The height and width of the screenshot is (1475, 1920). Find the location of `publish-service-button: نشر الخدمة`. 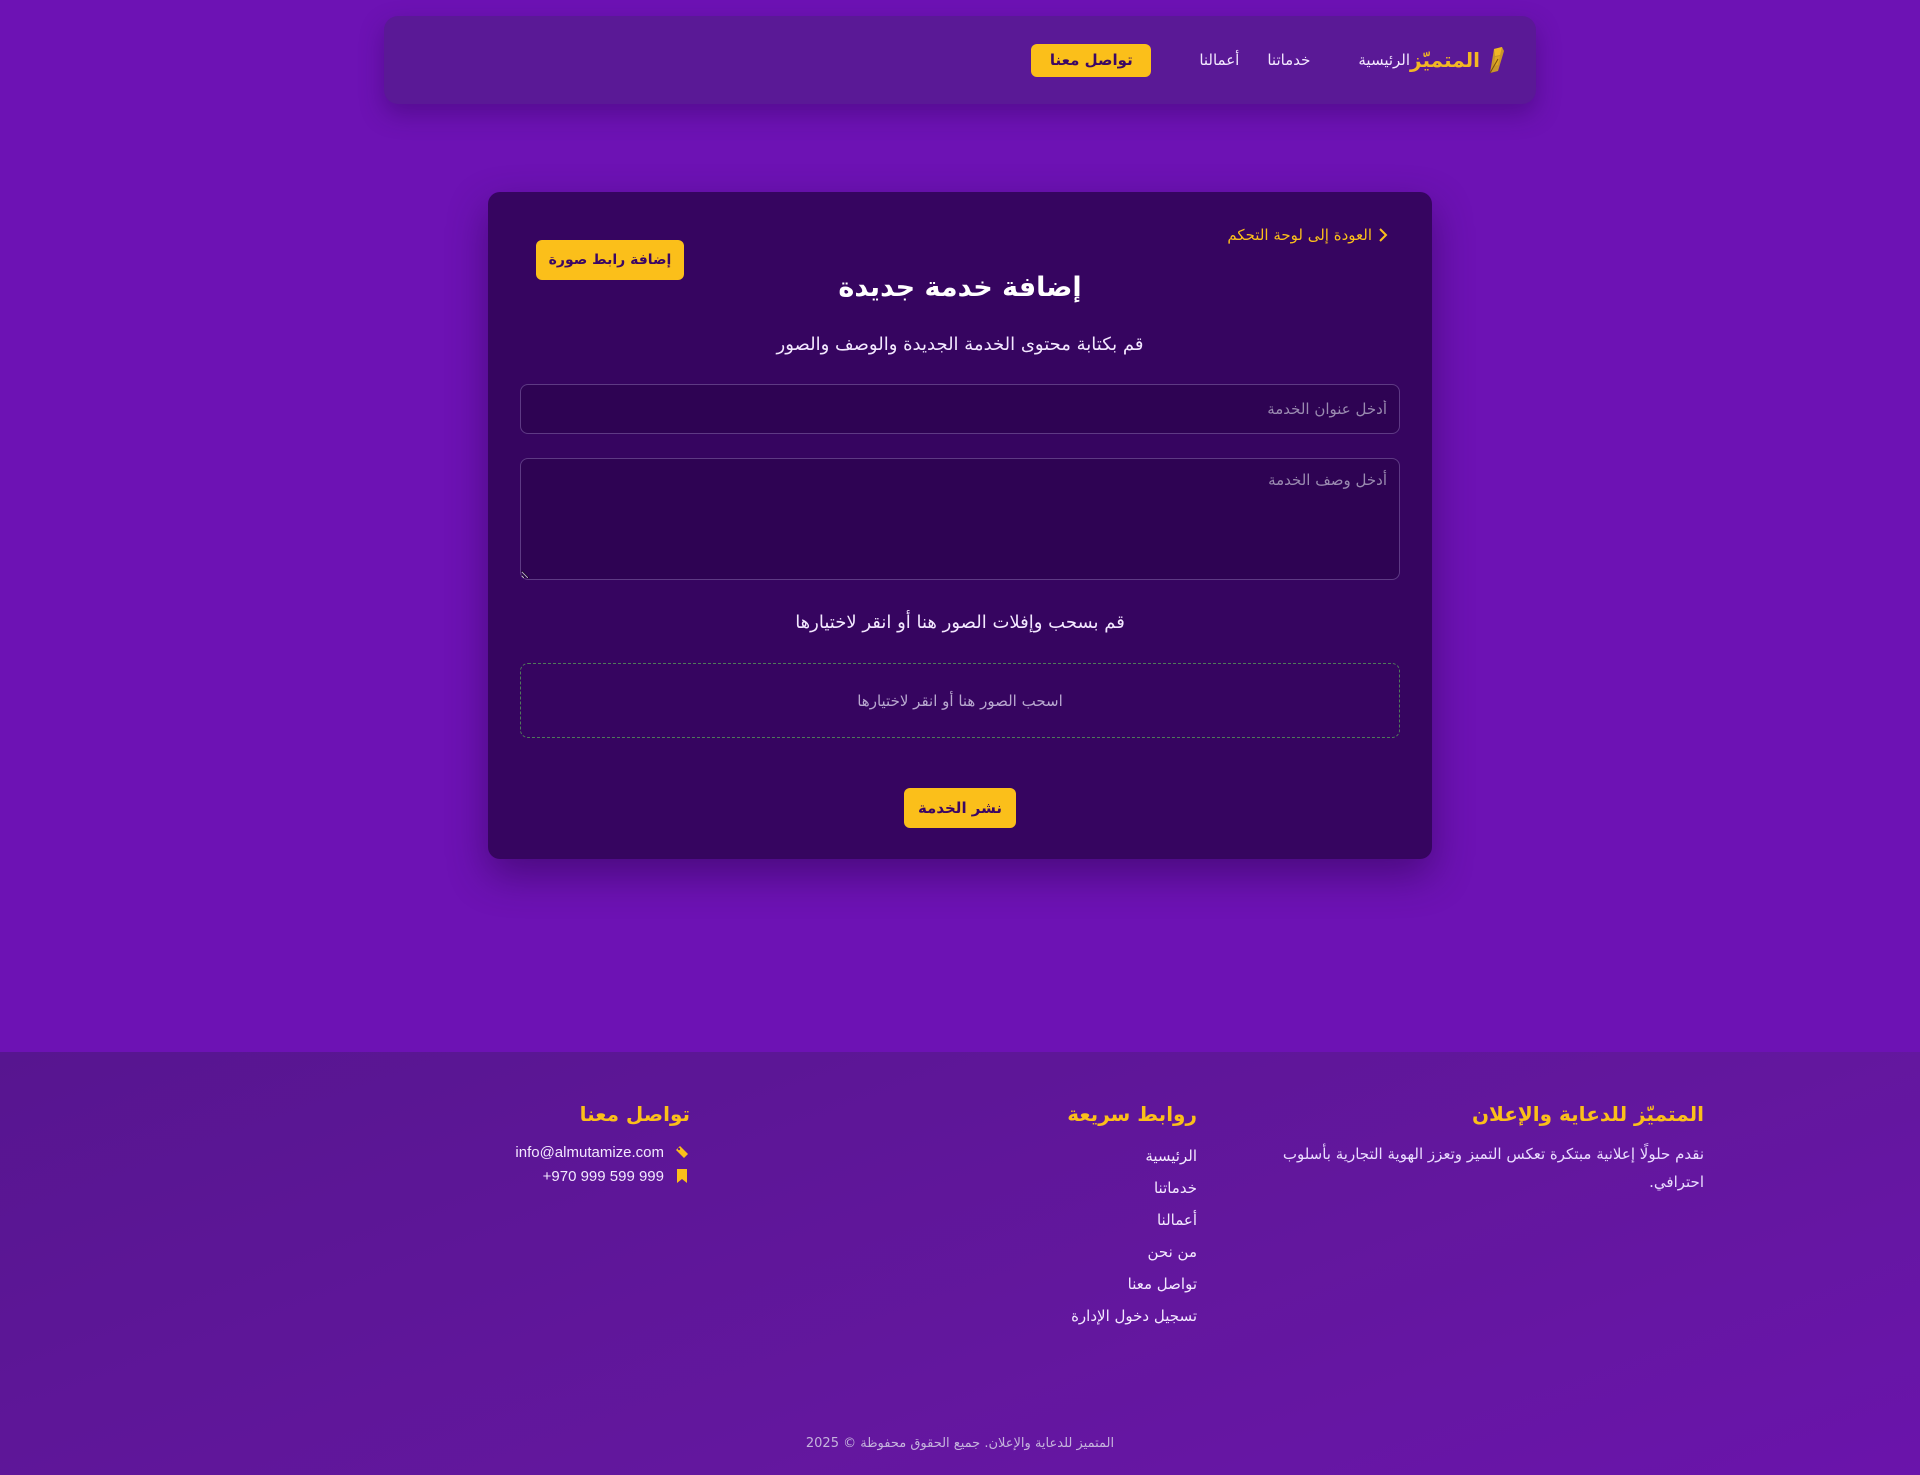

publish-service-button: نشر الخدمة is located at coordinates (960, 808).